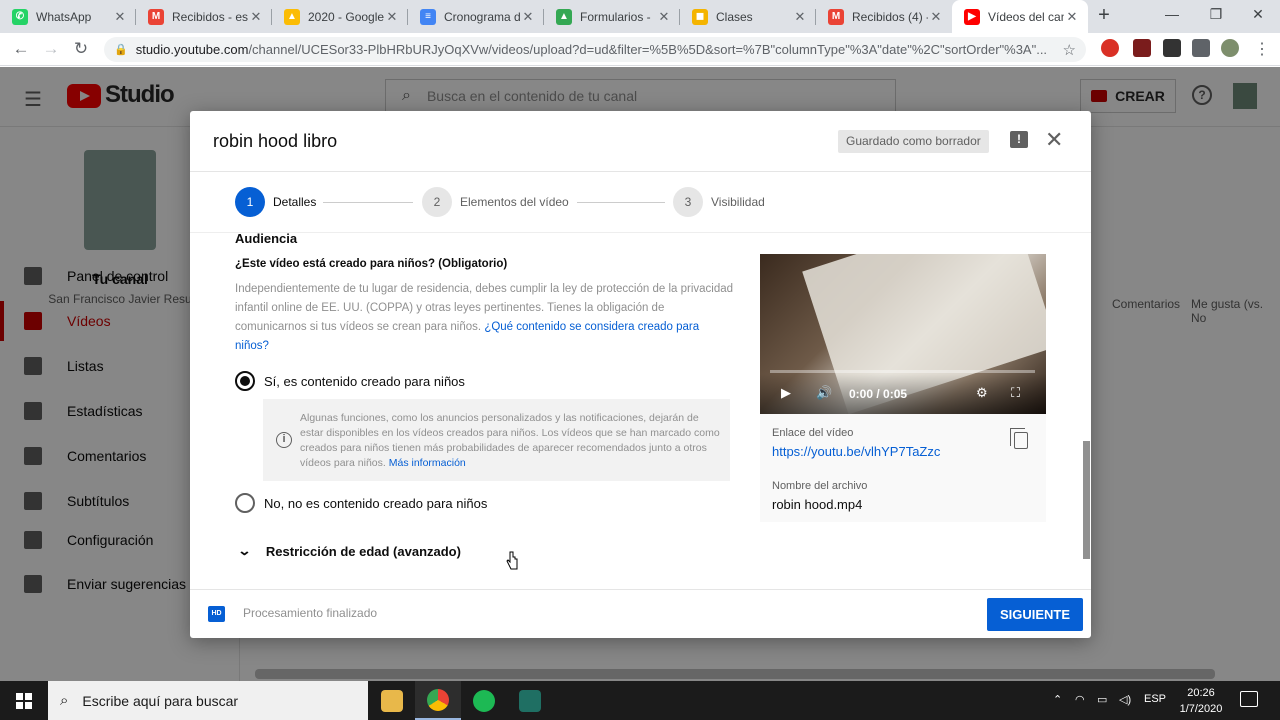 This screenshot has height=720, width=1280. What do you see at coordinates (192, 49) in the screenshot?
I see `url-host: studio.youtube.com` at bounding box center [192, 49].